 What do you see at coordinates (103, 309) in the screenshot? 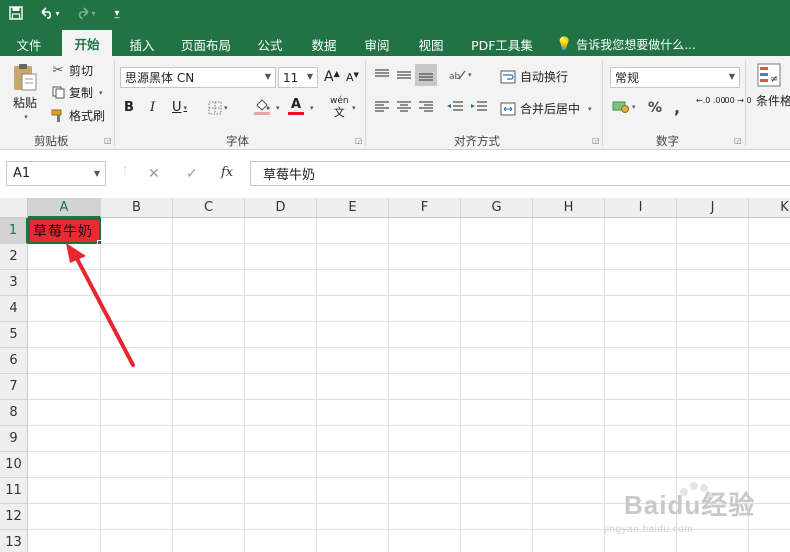
I see `red-arrow-shaft` at bounding box center [103, 309].